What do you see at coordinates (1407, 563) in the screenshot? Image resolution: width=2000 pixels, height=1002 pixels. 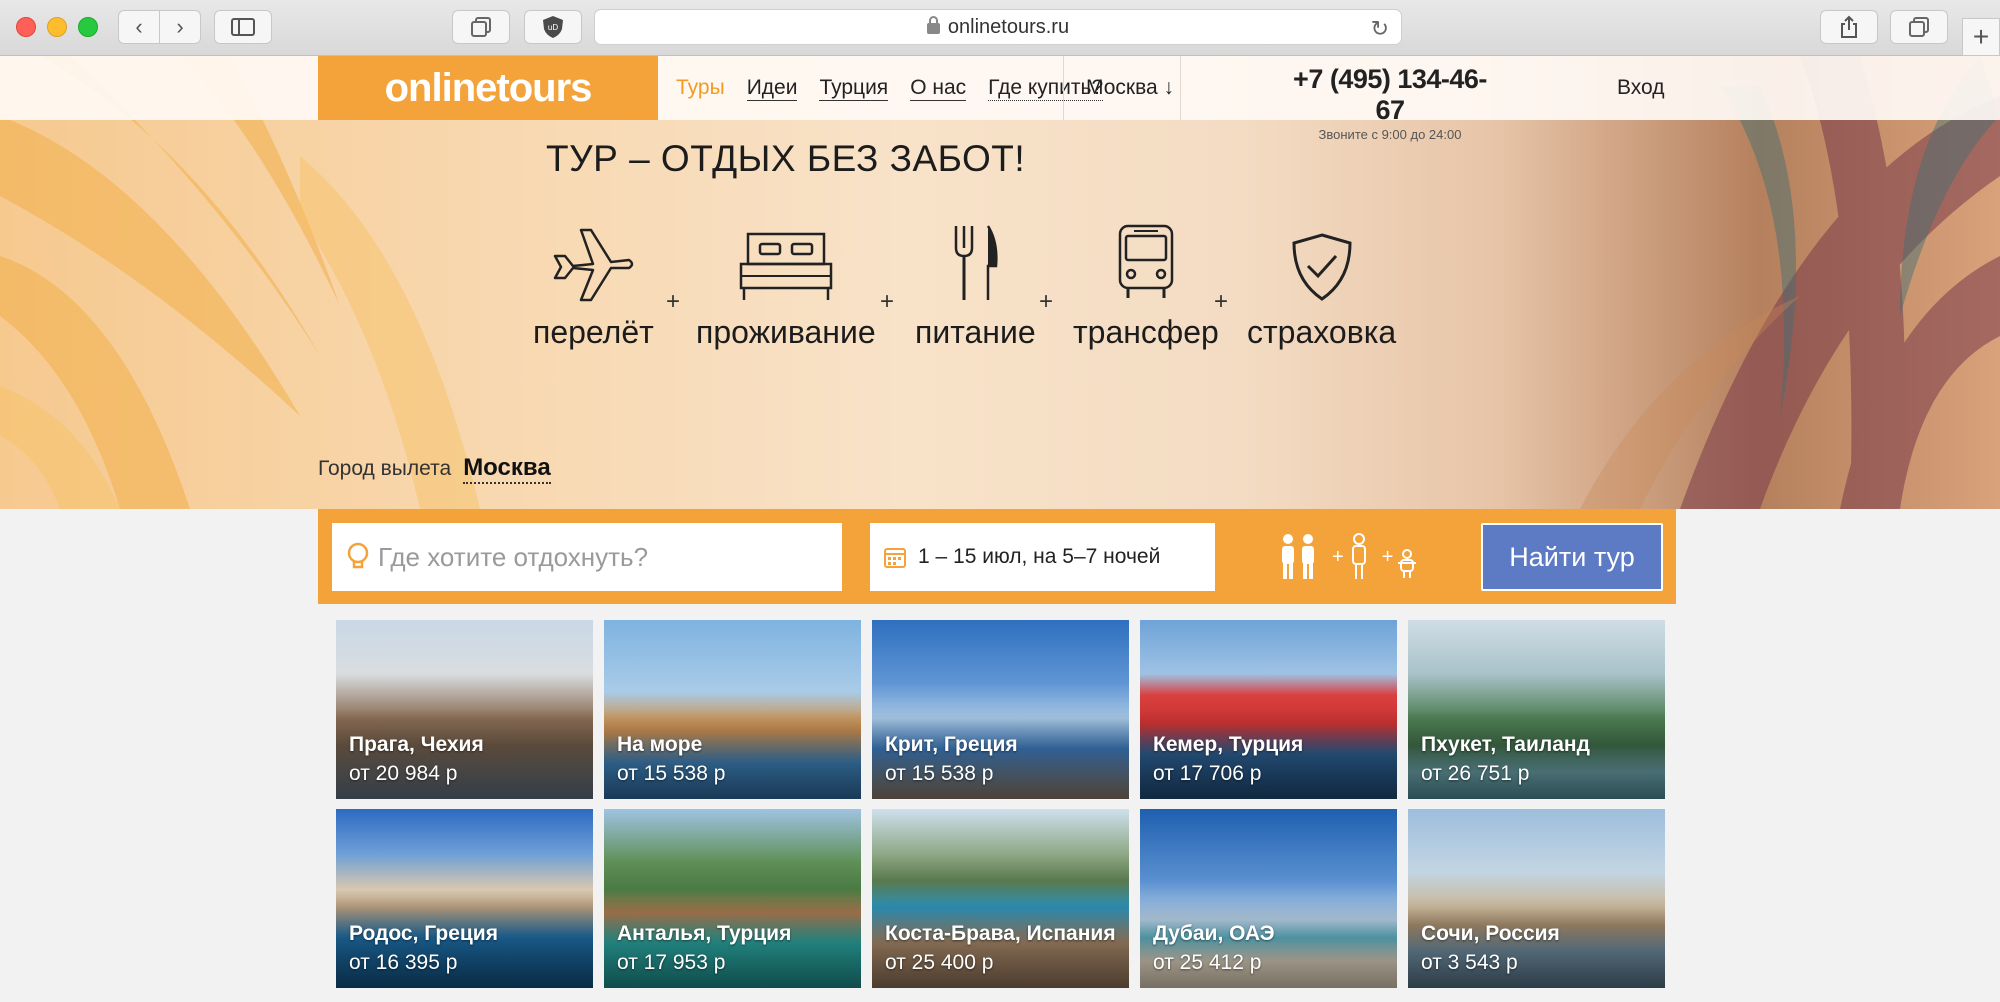 I see `add-child-icon` at bounding box center [1407, 563].